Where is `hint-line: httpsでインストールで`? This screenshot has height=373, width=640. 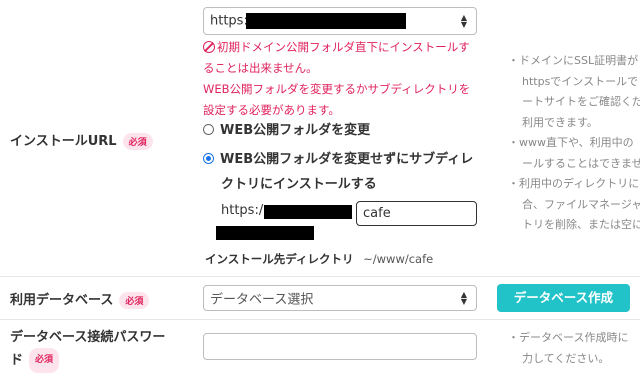 hint-line: httpsでインストールで is located at coordinates (580, 81).